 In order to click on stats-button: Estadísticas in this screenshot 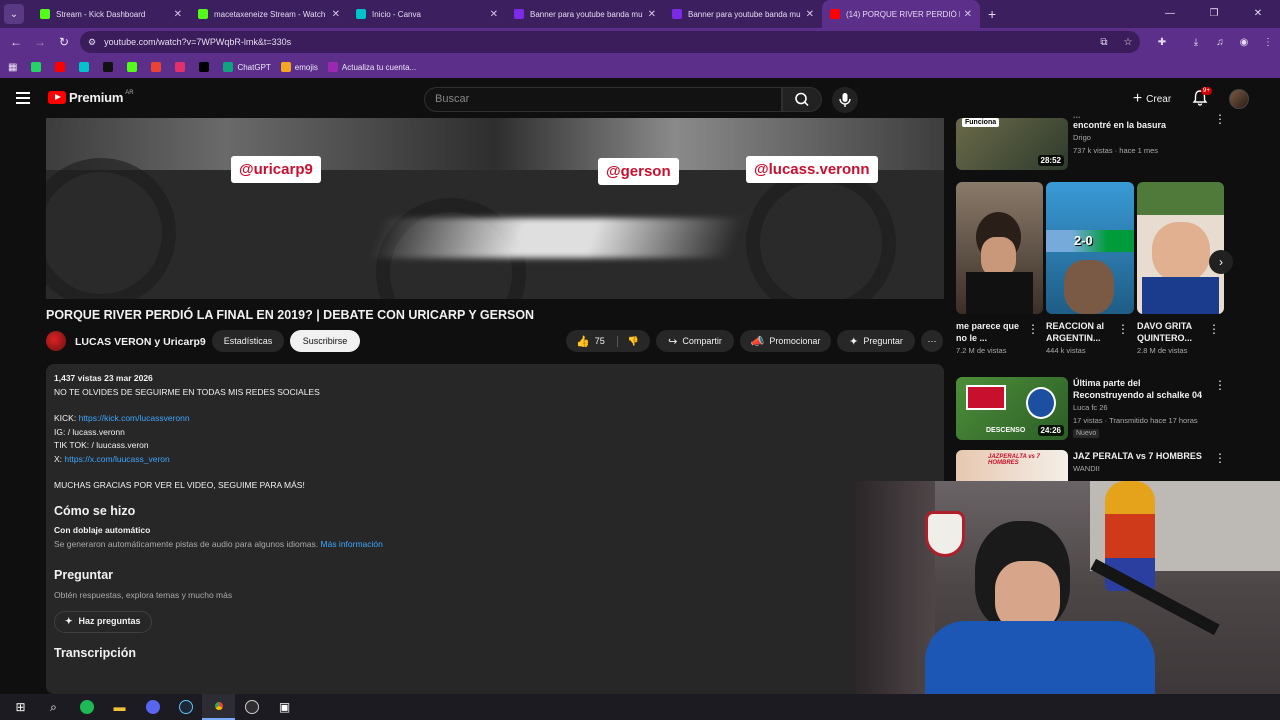, I will do `click(248, 341)`.